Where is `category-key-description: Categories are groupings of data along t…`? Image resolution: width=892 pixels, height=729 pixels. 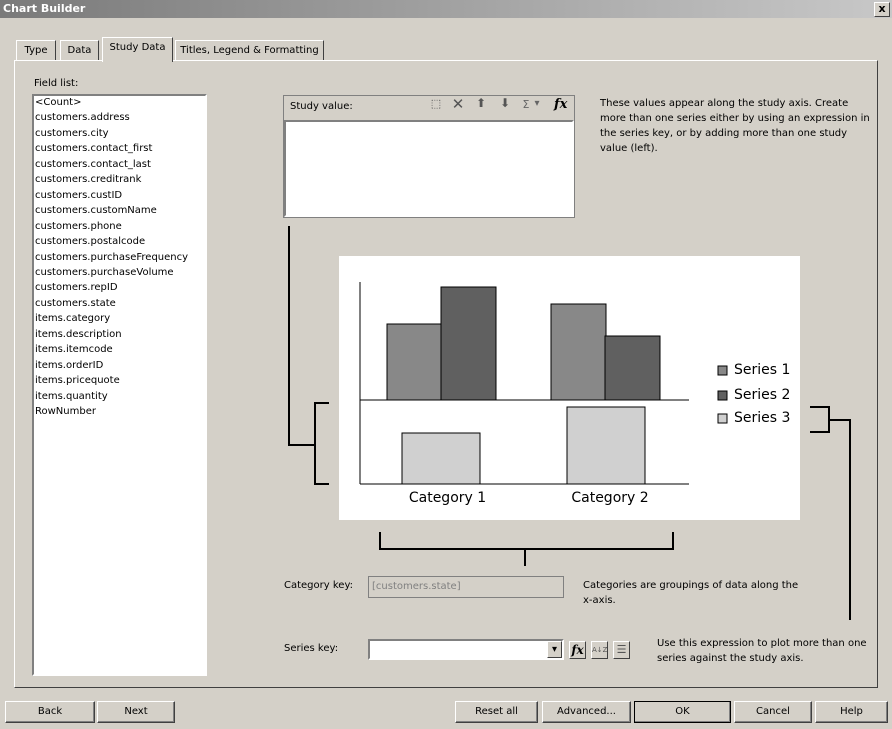
category-key-description: Categories are groupings of data along t… is located at coordinates (691, 593).